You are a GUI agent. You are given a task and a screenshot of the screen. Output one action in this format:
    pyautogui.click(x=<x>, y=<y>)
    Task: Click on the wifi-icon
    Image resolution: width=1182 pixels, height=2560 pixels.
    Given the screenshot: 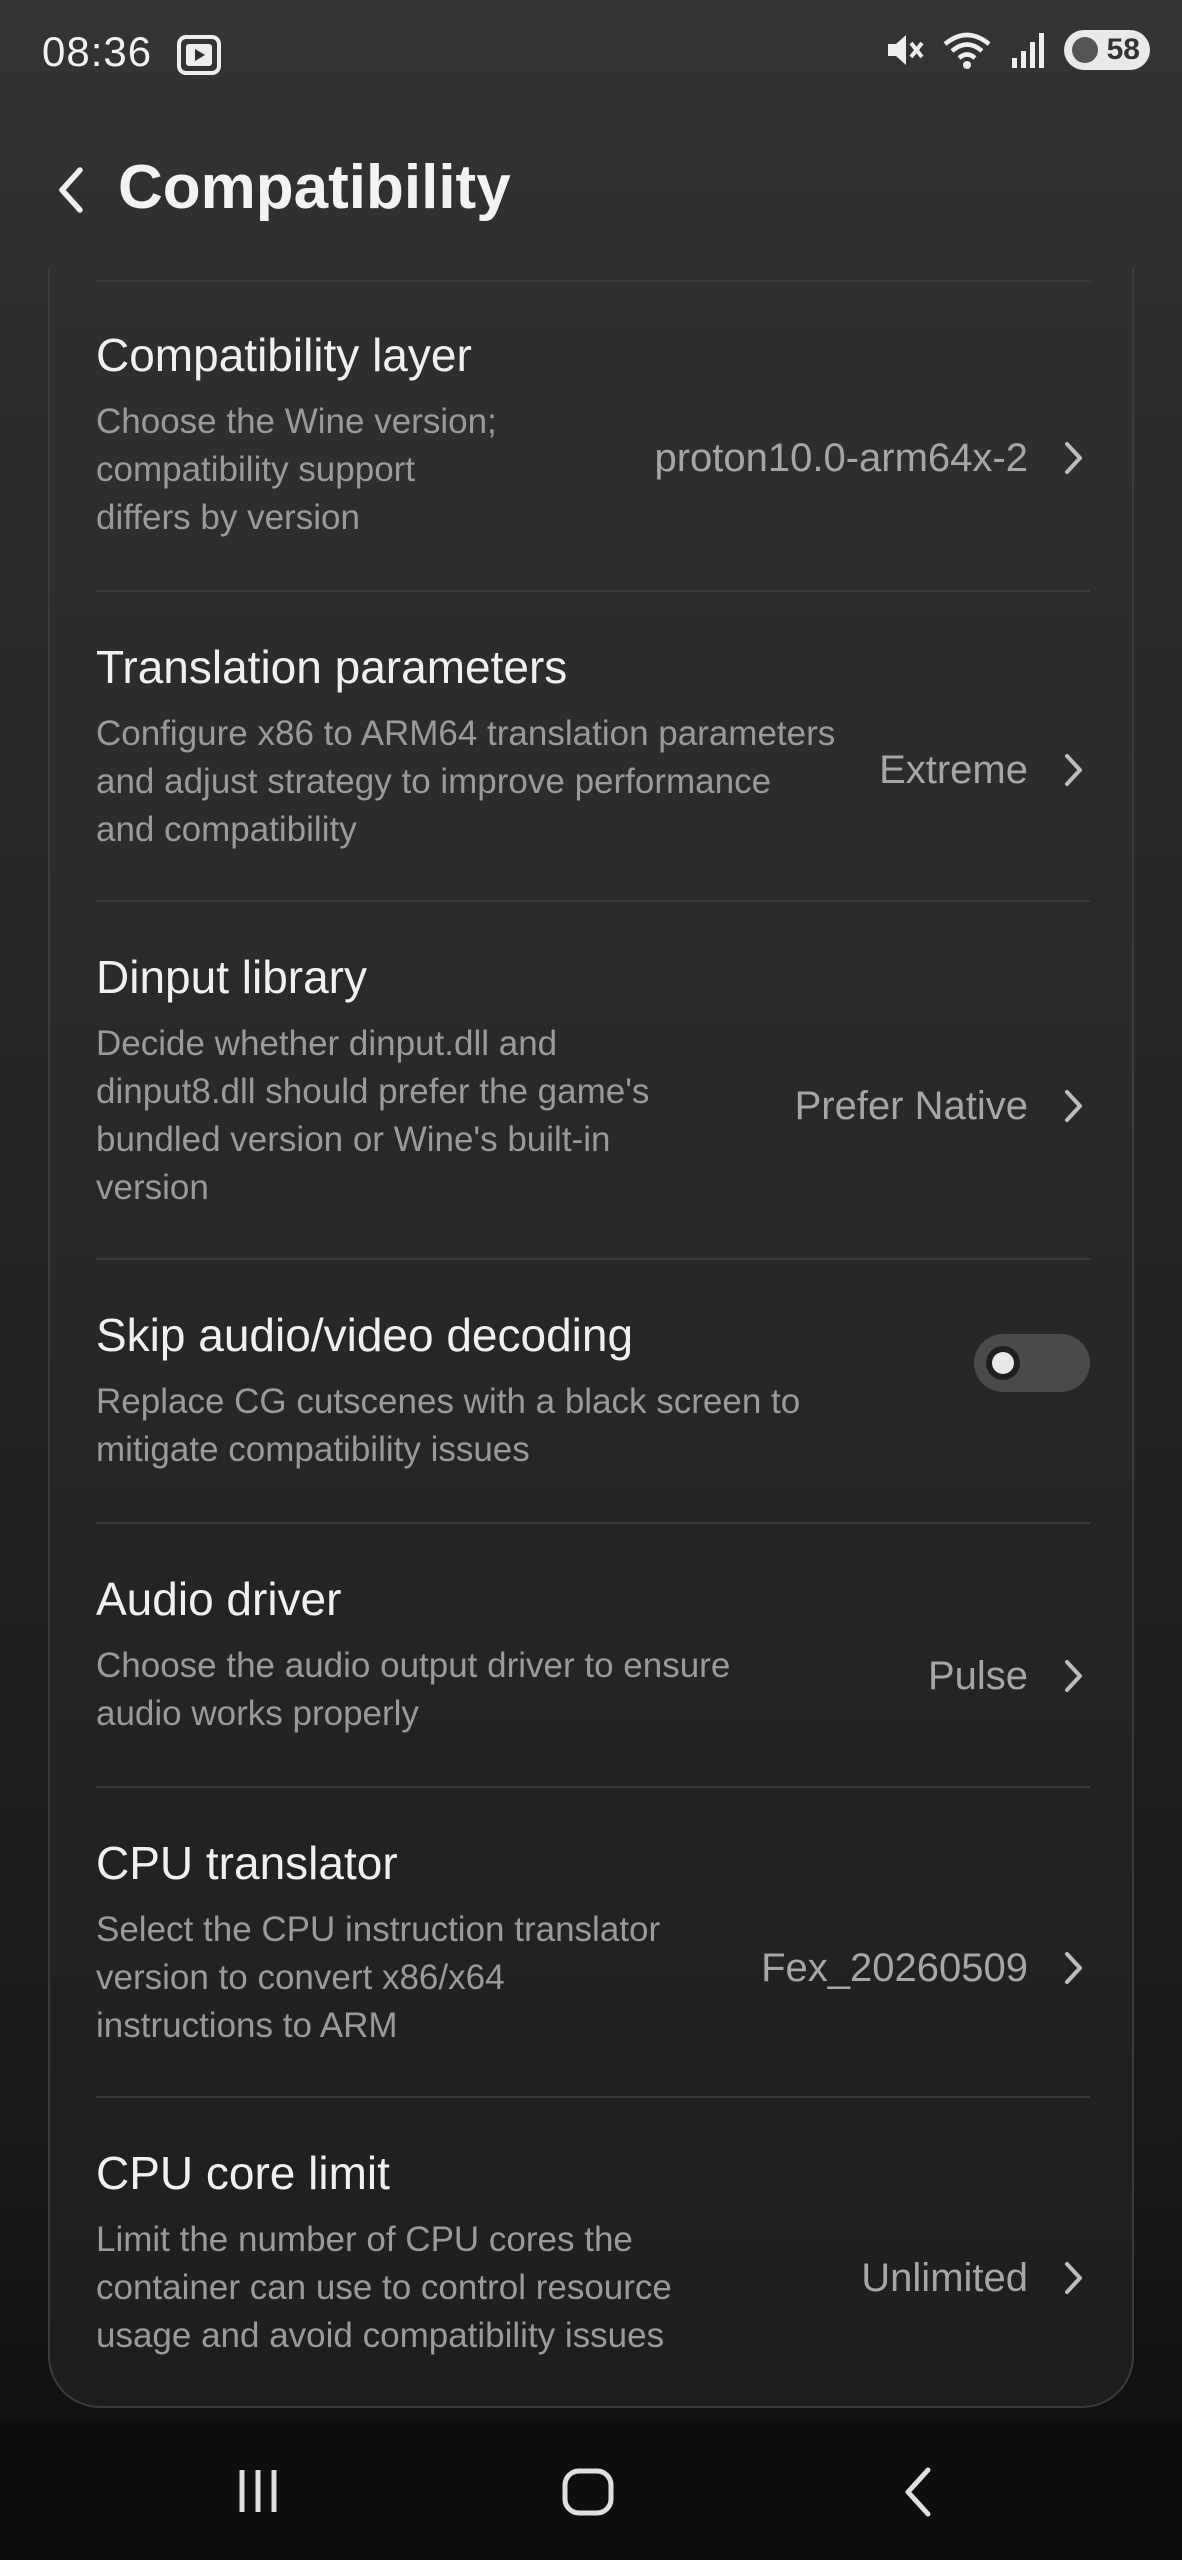 What is the action you would take?
    pyautogui.click(x=967, y=50)
    